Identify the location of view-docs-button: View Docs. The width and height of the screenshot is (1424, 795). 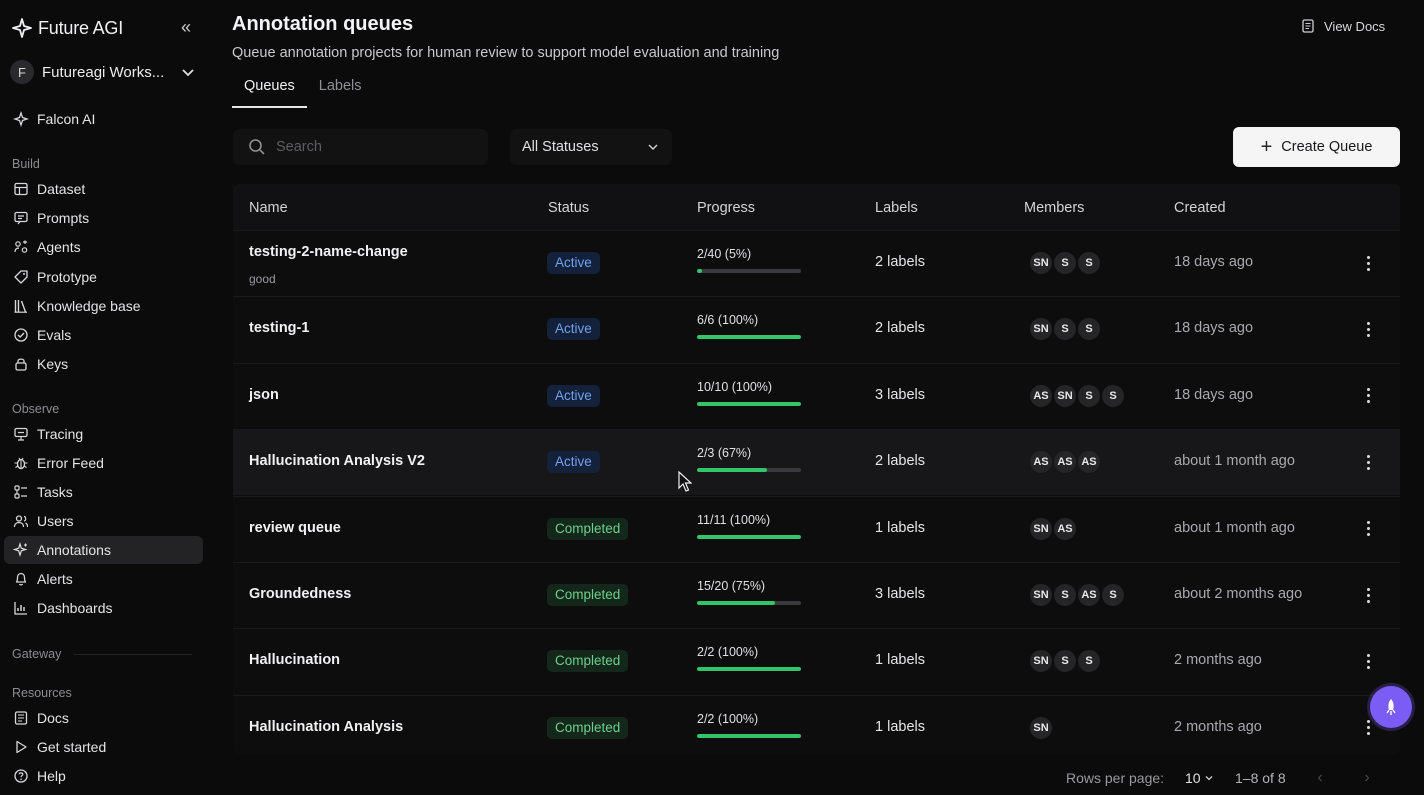
(1348, 26).